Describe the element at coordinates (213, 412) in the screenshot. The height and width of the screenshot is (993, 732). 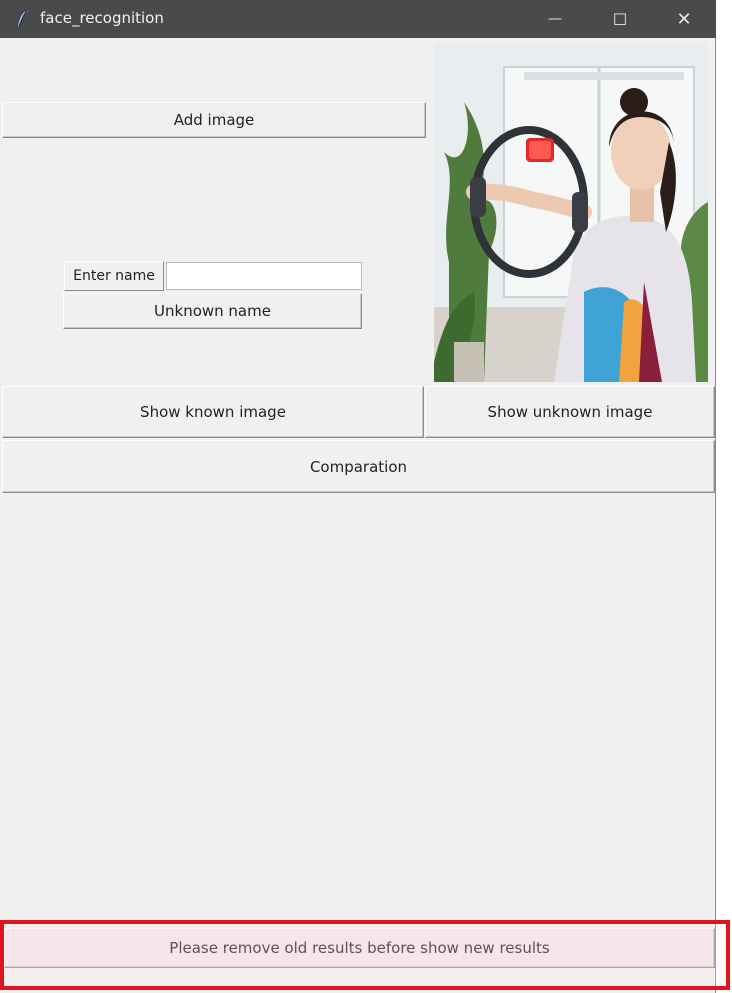
I see `show-known-image-button: Show known image` at that location.